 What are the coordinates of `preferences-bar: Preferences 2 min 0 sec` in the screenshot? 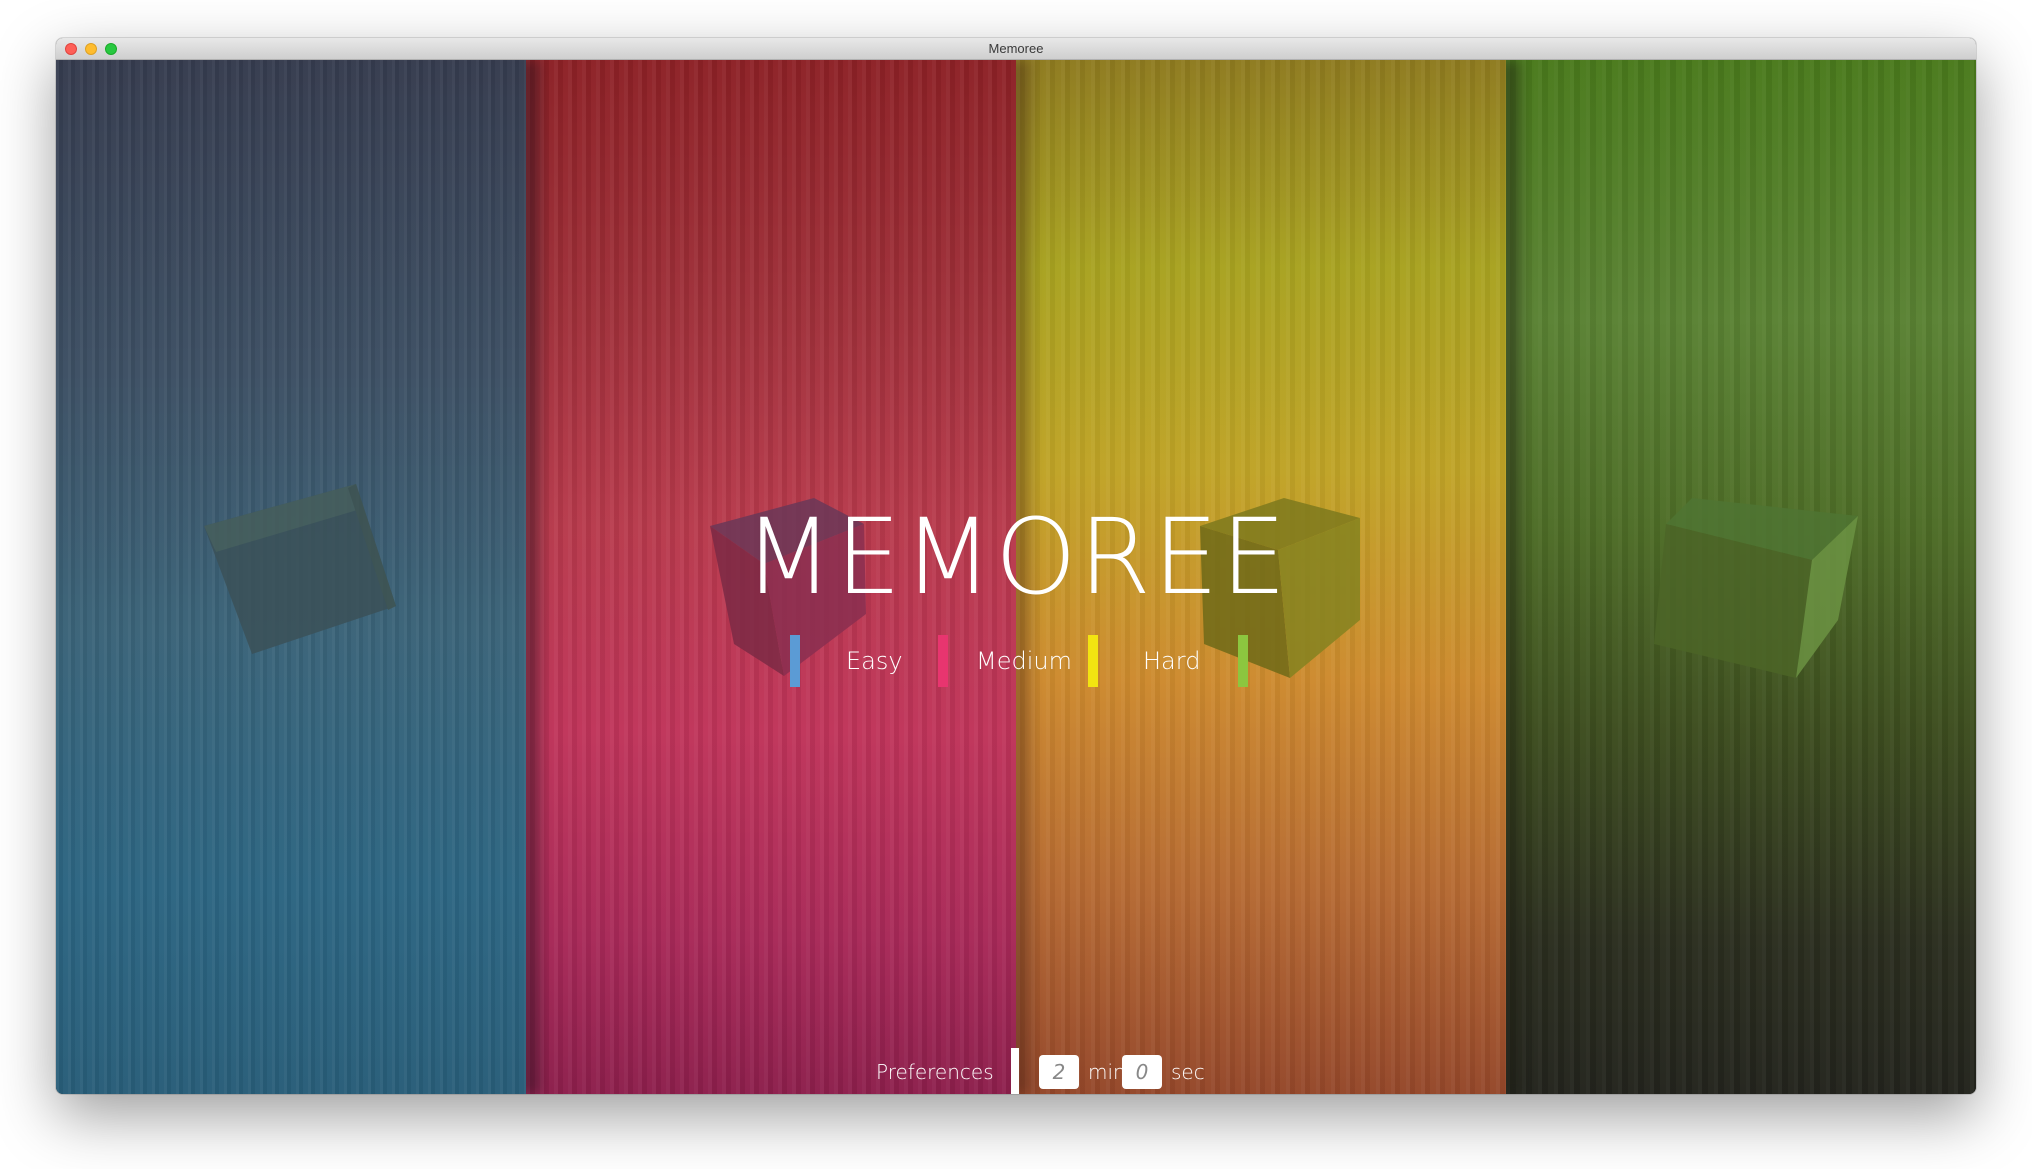 It's located at (1016, 1071).